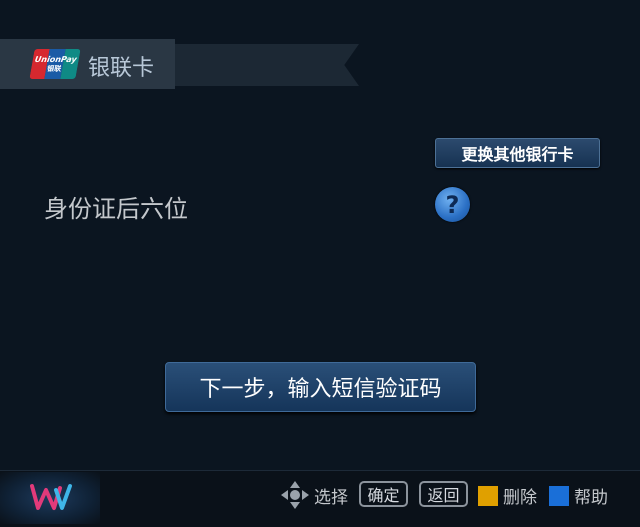 The height and width of the screenshot is (527, 640). I want to click on next-step-button: 下一步，输入短信验证码, so click(320, 387).